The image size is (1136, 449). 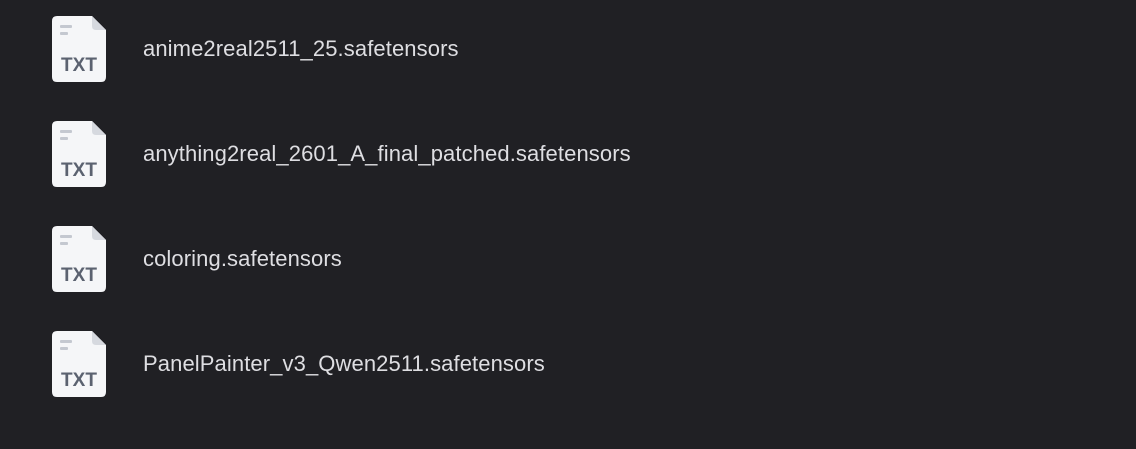 I want to click on file-name: PanelPainter_v3_Qwen2511.safetensors, so click(x=344, y=364).